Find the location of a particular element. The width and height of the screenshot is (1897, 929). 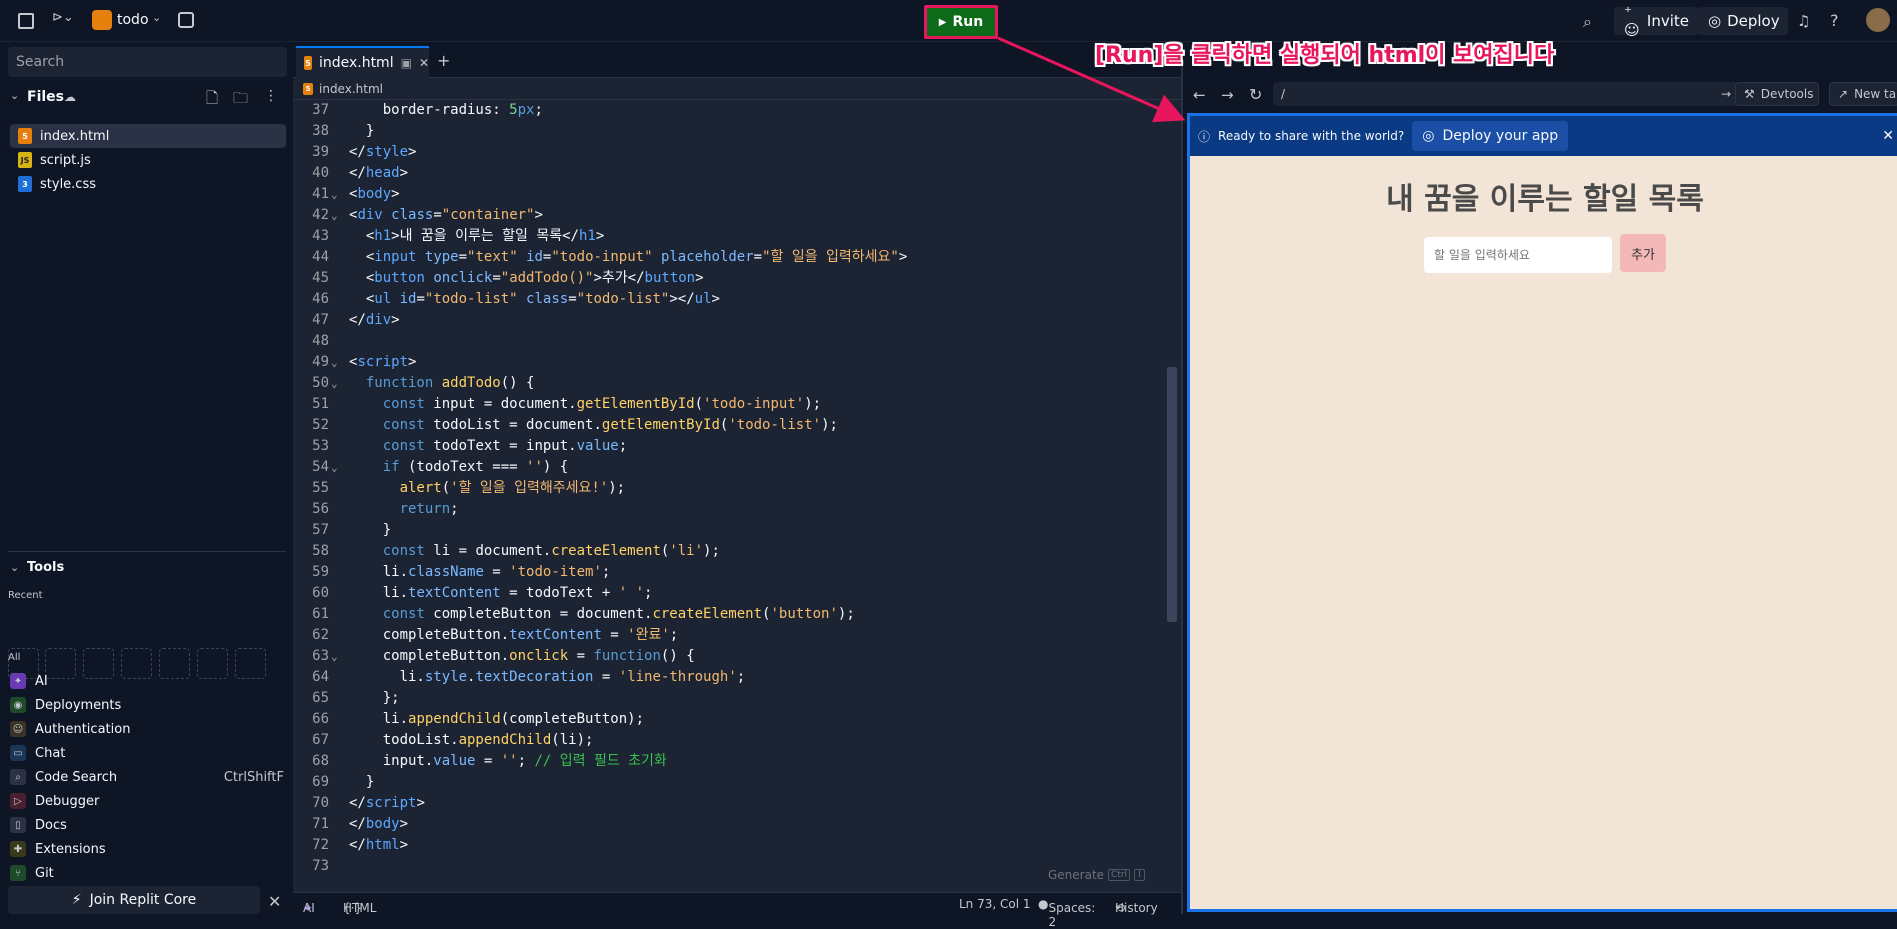

code-line: 56 return; is located at coordinates (728, 509).